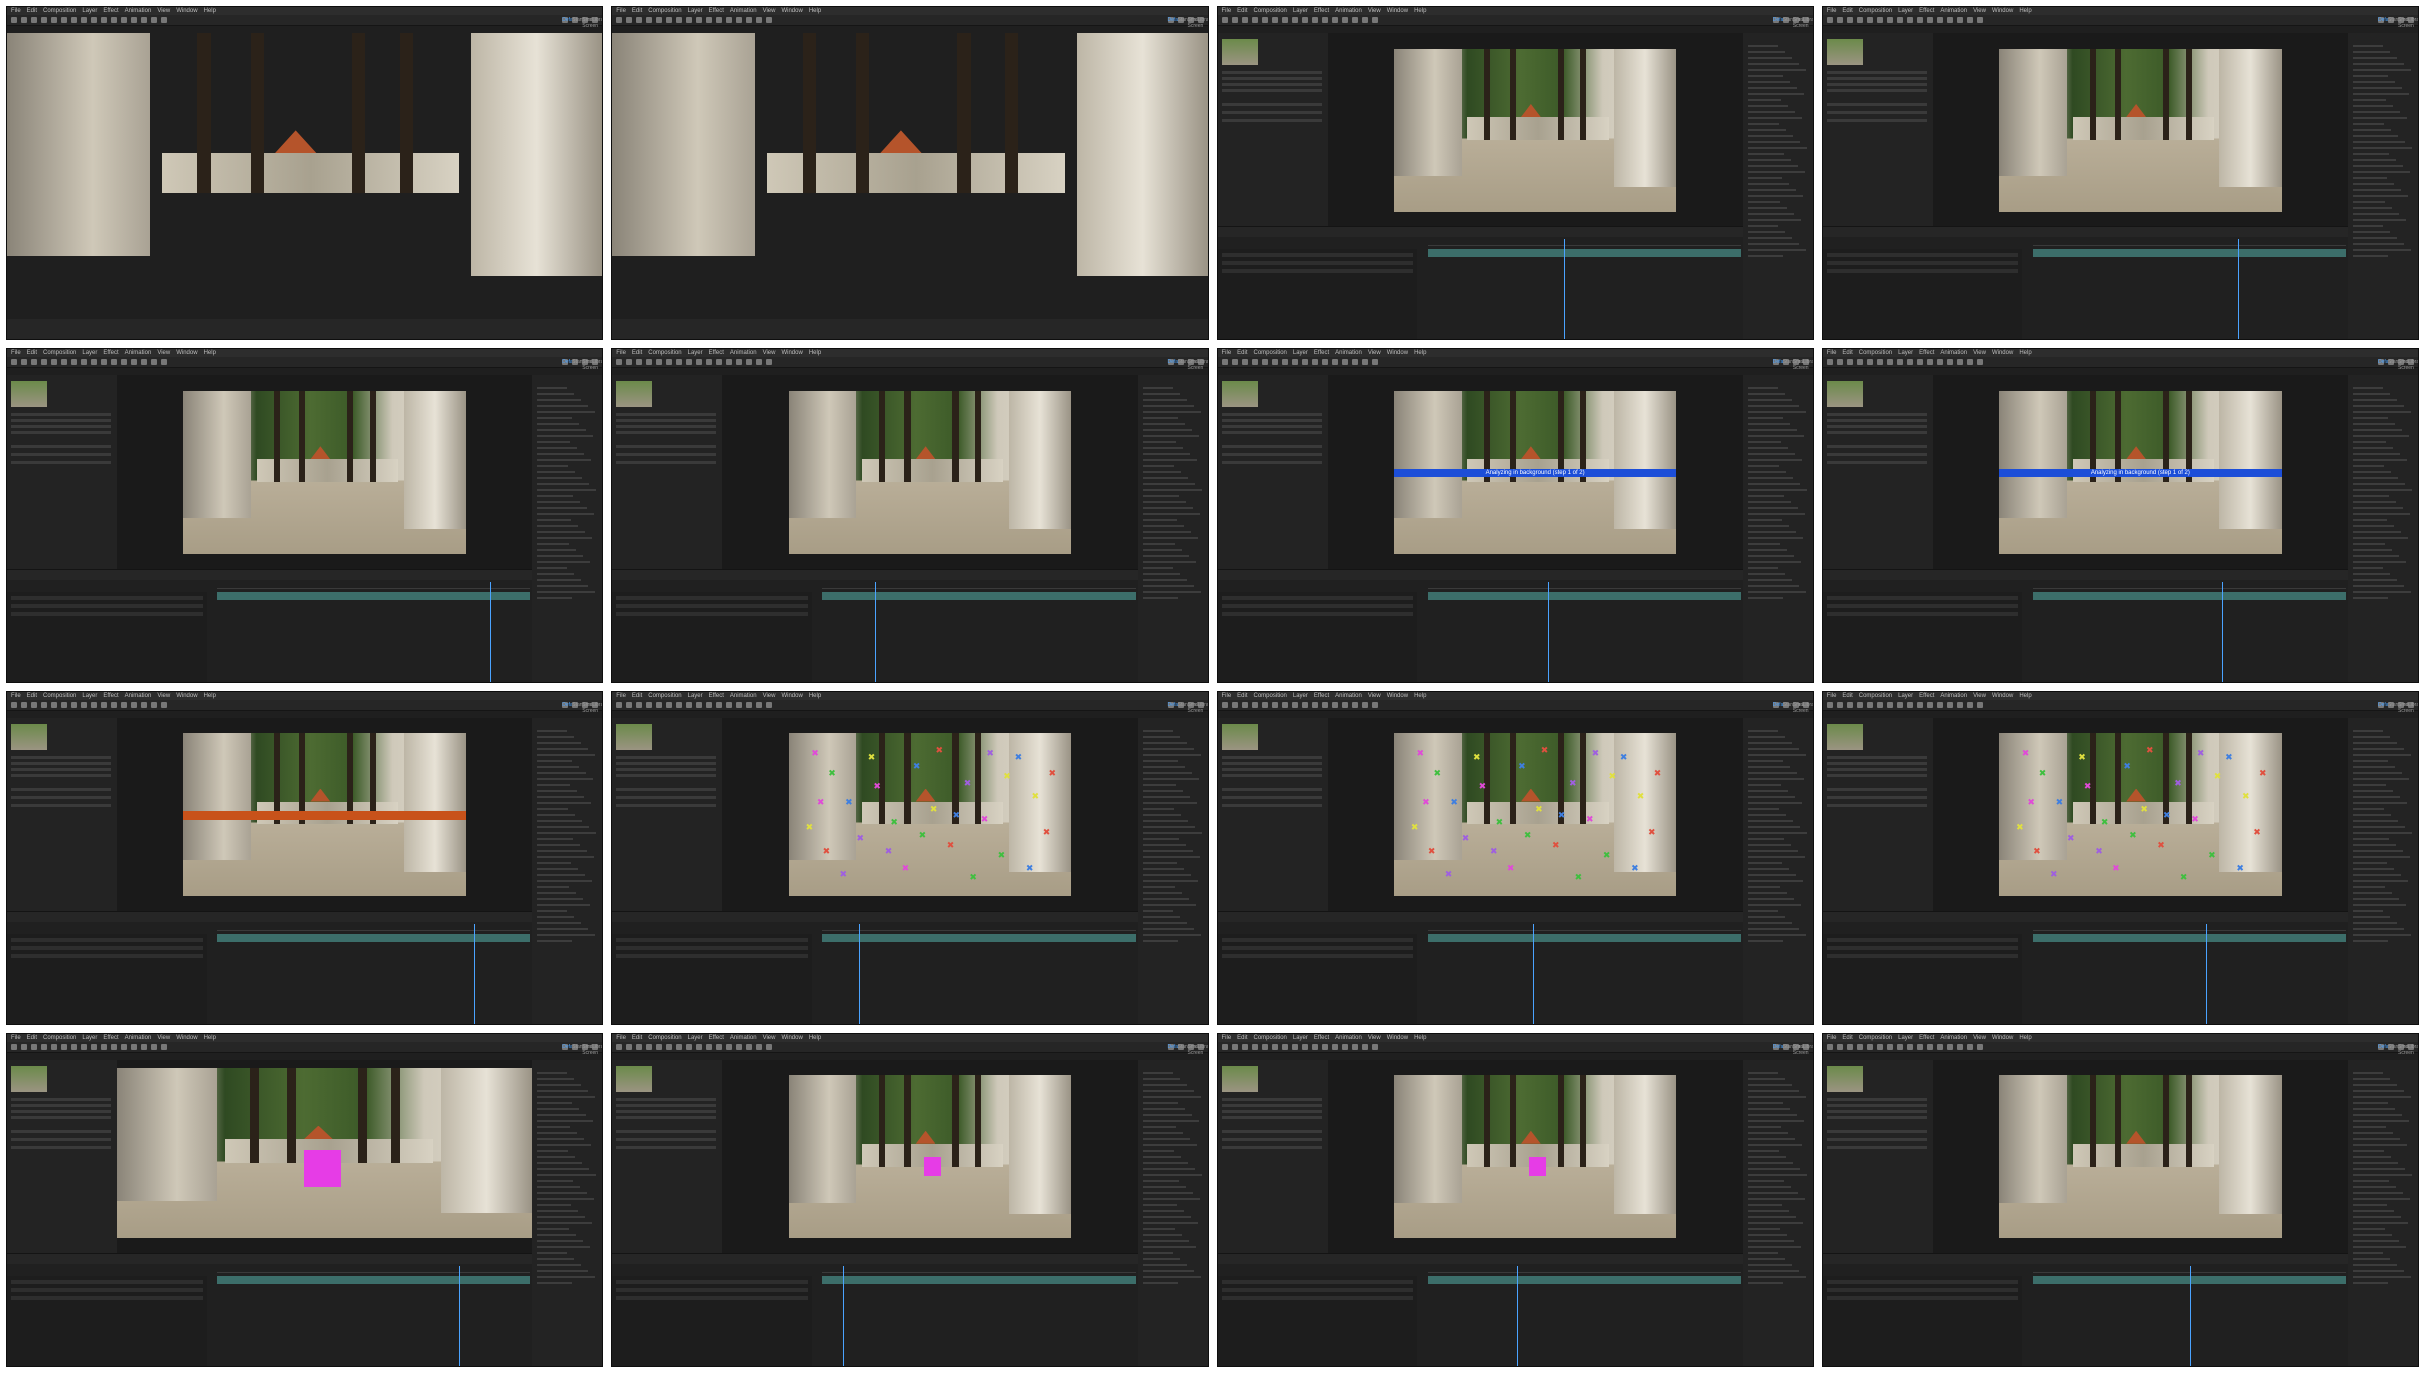 The image size is (2425, 1373). Describe the element at coordinates (1187, 20) in the screenshot. I see `workspace-option: Standard` at that location.